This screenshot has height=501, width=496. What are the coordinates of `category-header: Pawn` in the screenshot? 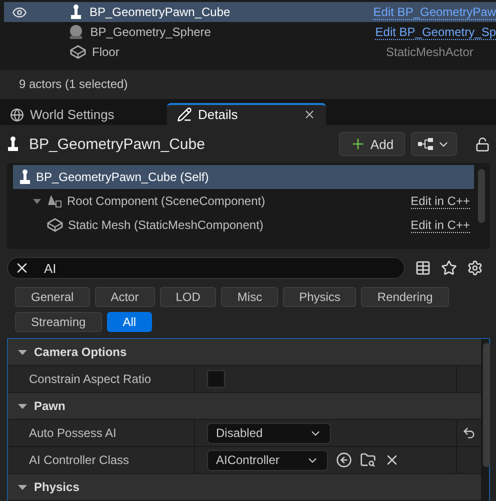 It's located at (244, 406).